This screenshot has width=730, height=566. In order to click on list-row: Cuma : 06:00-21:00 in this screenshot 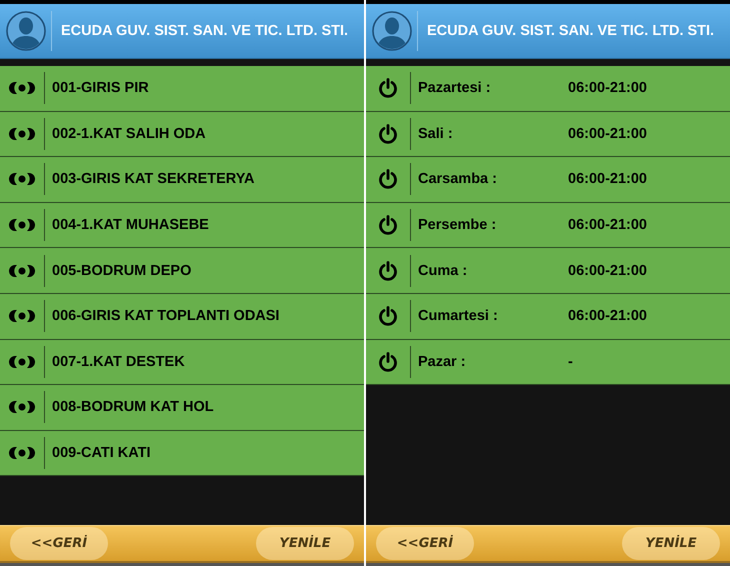, I will do `click(548, 271)`.